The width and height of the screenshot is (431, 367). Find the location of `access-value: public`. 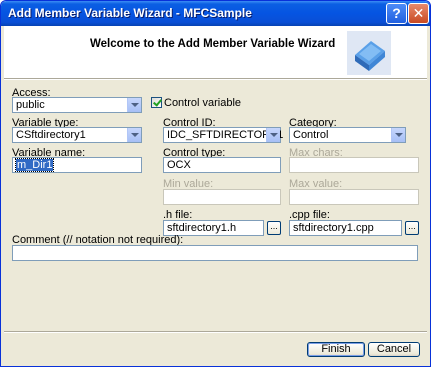

access-value: public is located at coordinates (30, 105).